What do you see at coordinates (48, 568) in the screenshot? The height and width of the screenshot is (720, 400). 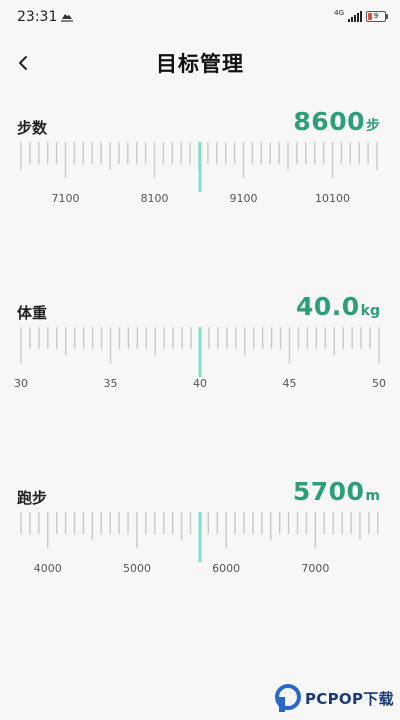 I see `tick-label: 4000` at bounding box center [48, 568].